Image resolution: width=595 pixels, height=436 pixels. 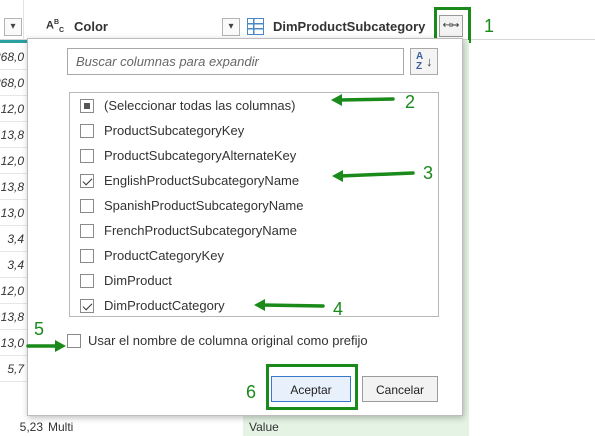 I want to click on arrow-5-head, so click(x=60, y=346).